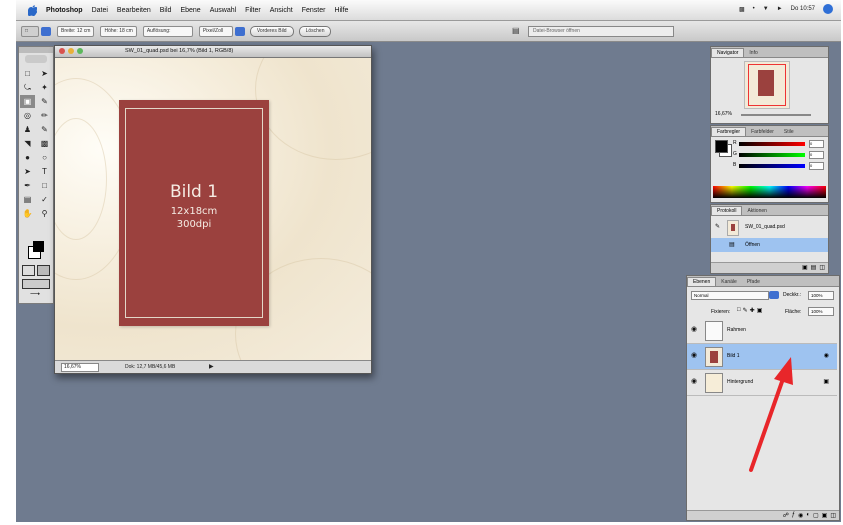  What do you see at coordinates (717, 227) in the screenshot?
I see `history-brush-source-icon: ✎` at bounding box center [717, 227].